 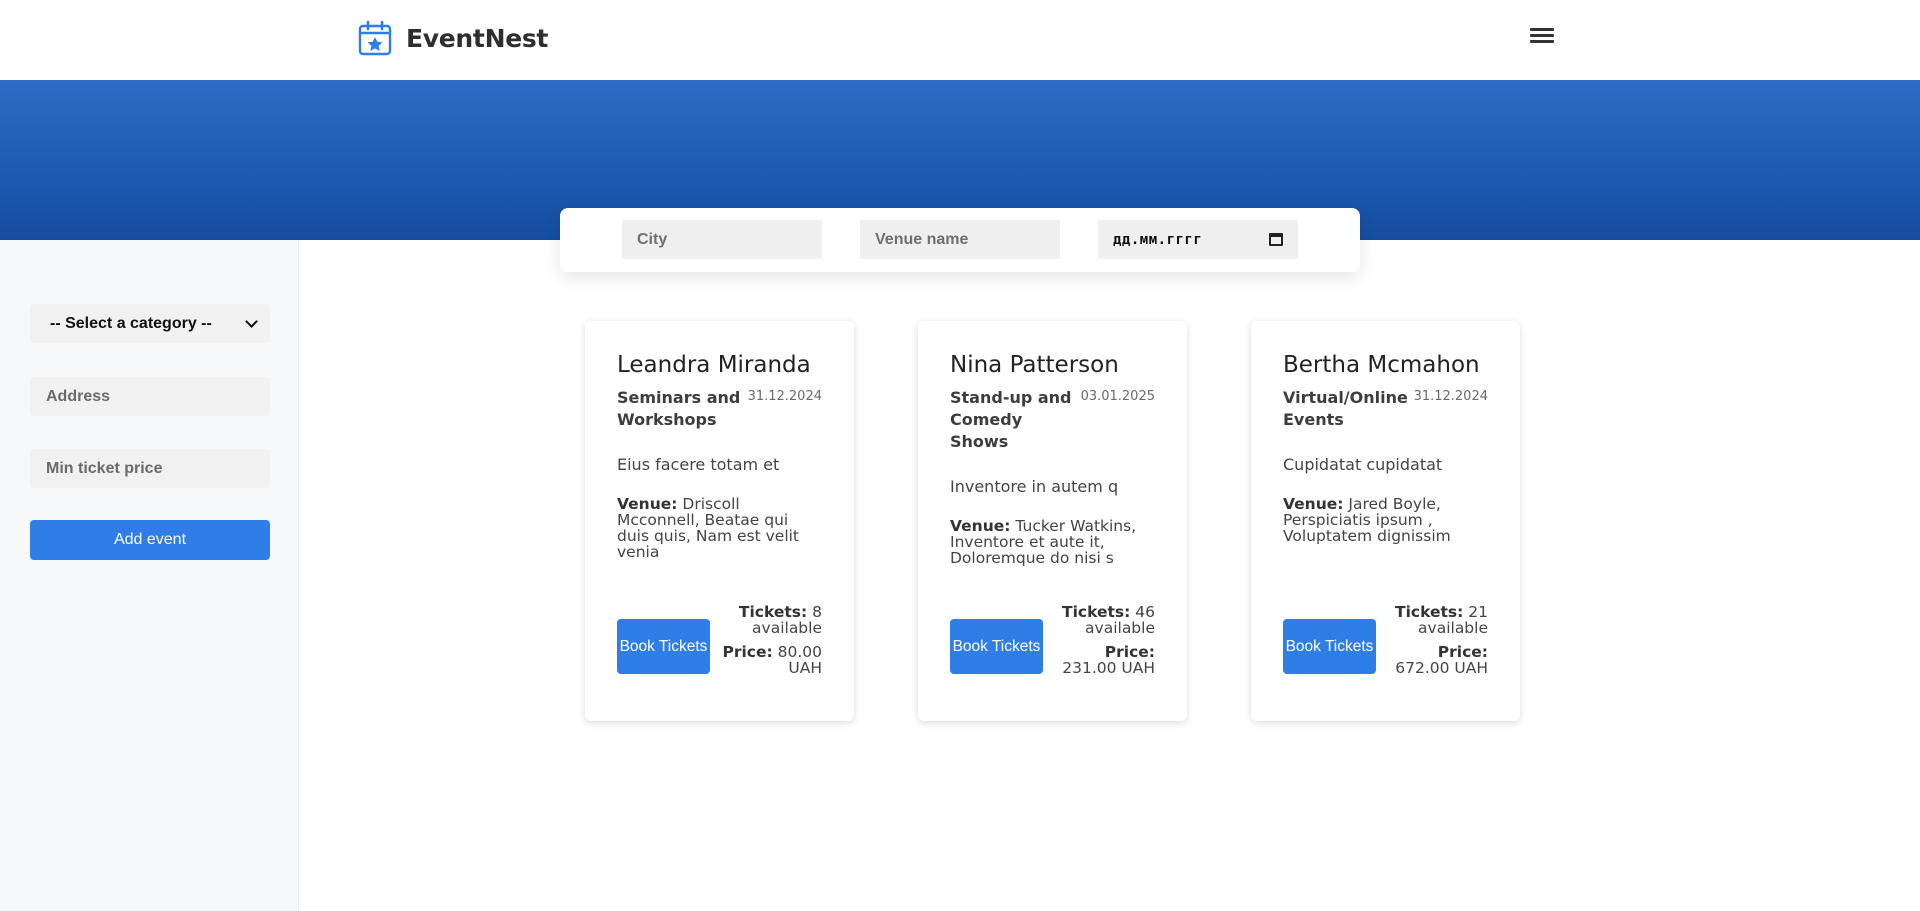 What do you see at coordinates (1034, 486) in the screenshot?
I see `event-description: Inventore in autem q` at bounding box center [1034, 486].